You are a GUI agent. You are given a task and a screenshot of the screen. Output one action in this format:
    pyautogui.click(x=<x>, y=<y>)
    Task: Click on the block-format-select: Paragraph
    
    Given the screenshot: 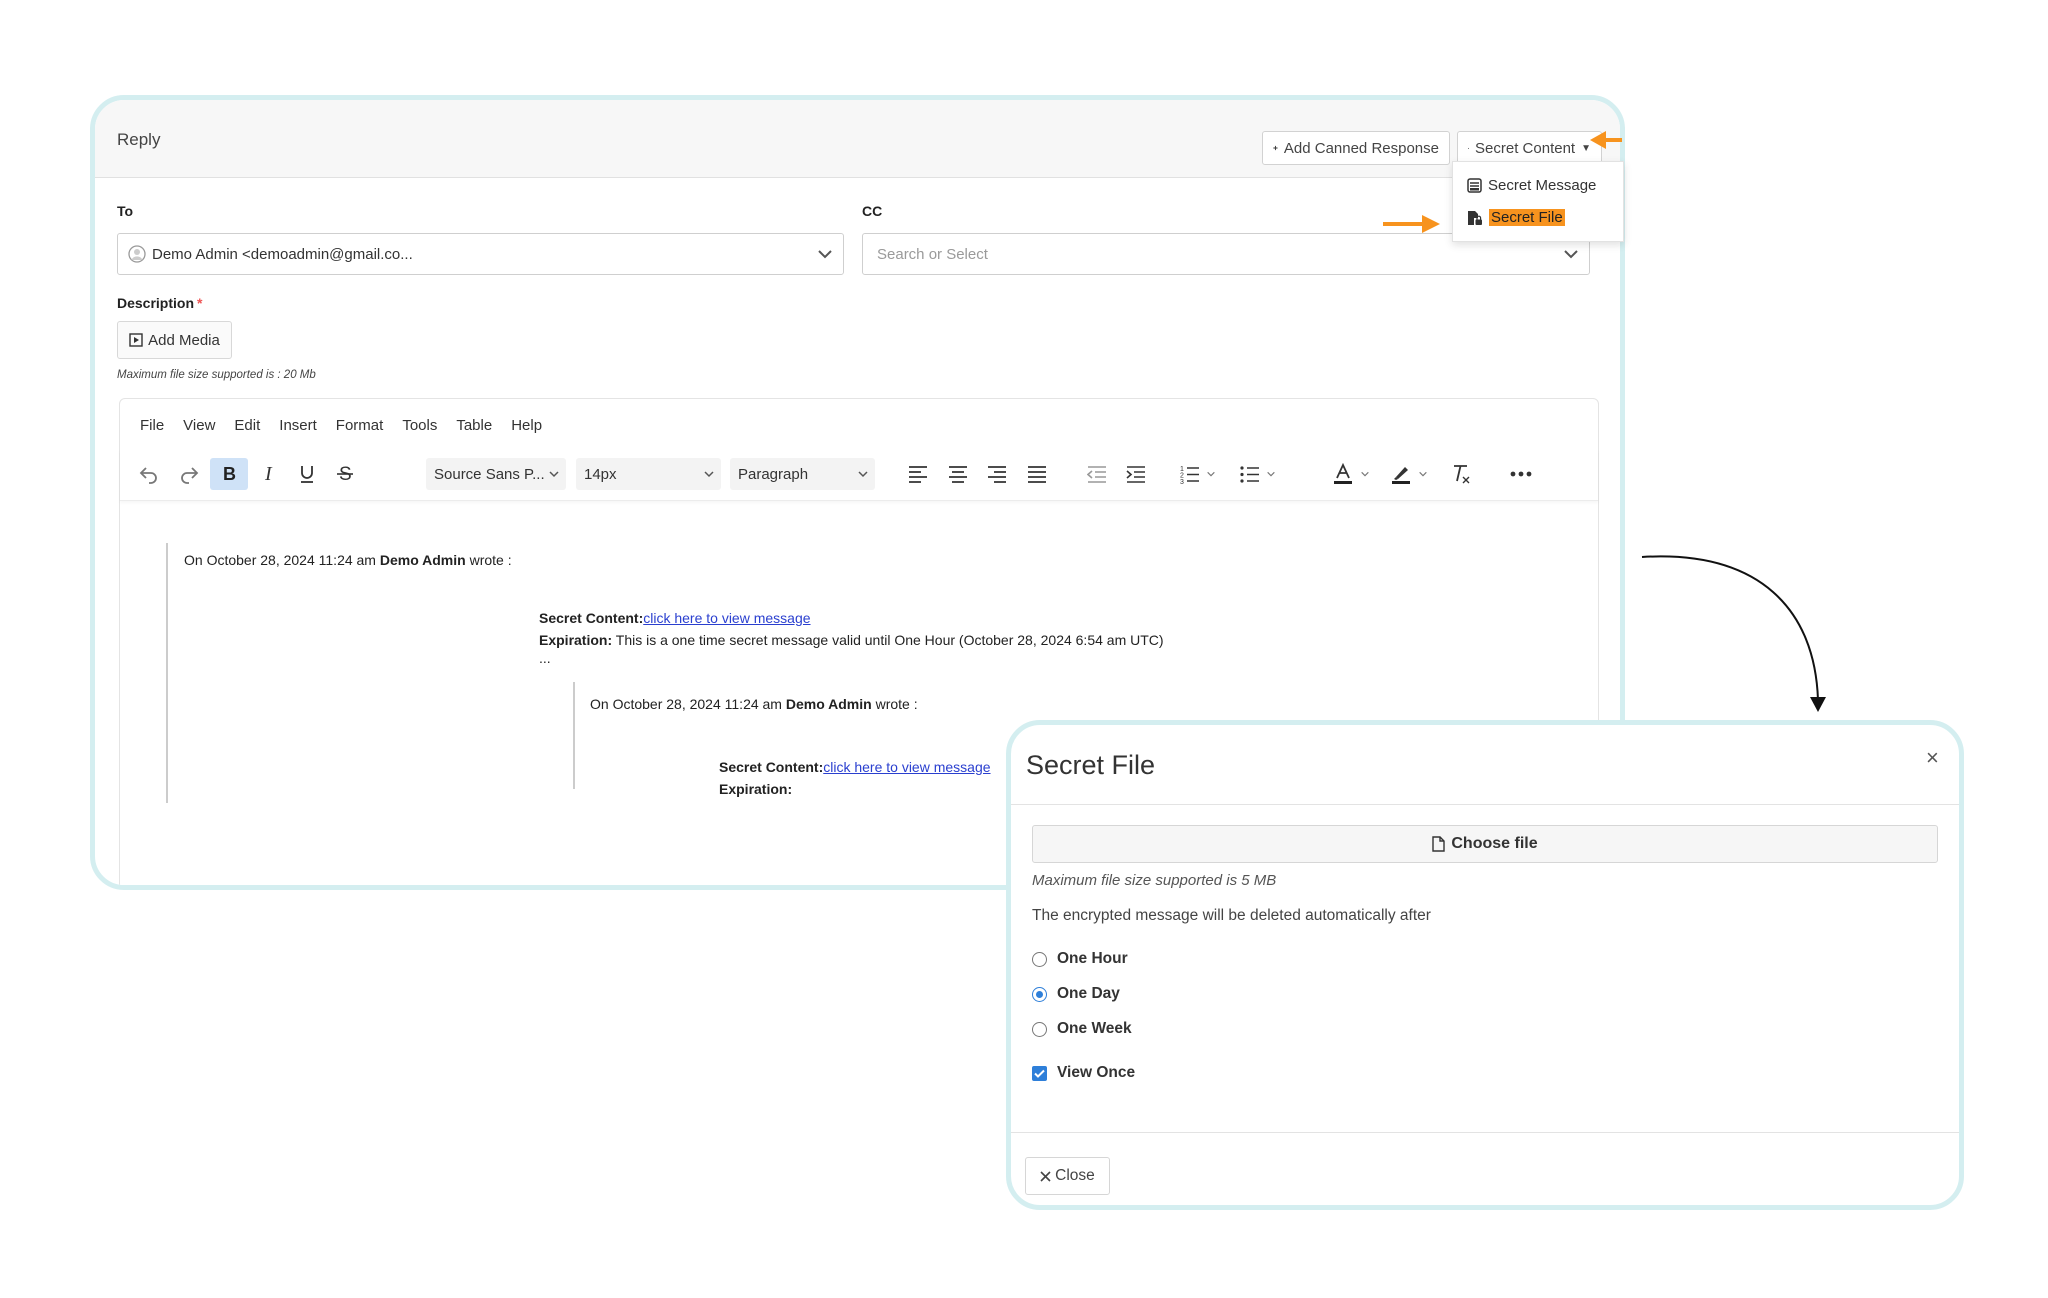 What is the action you would take?
    pyautogui.click(x=802, y=474)
    